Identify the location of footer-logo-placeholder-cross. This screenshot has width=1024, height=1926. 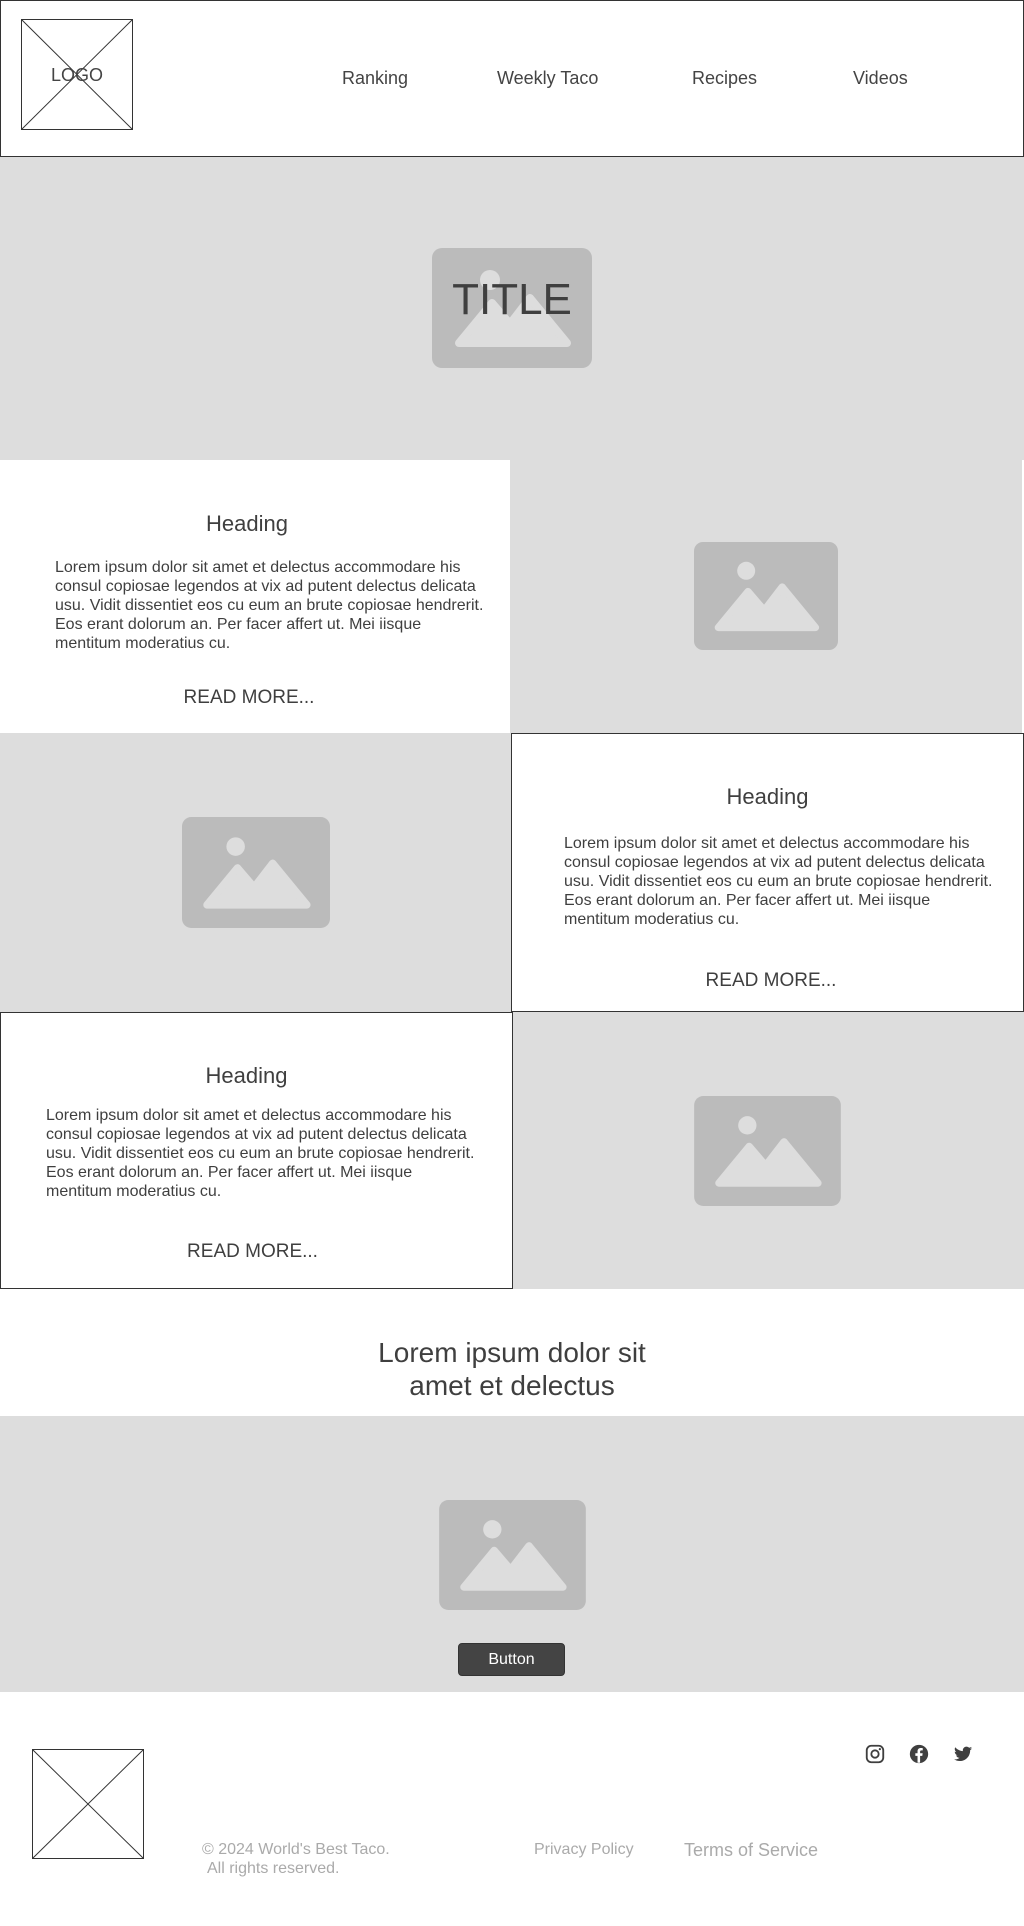
(88, 1804).